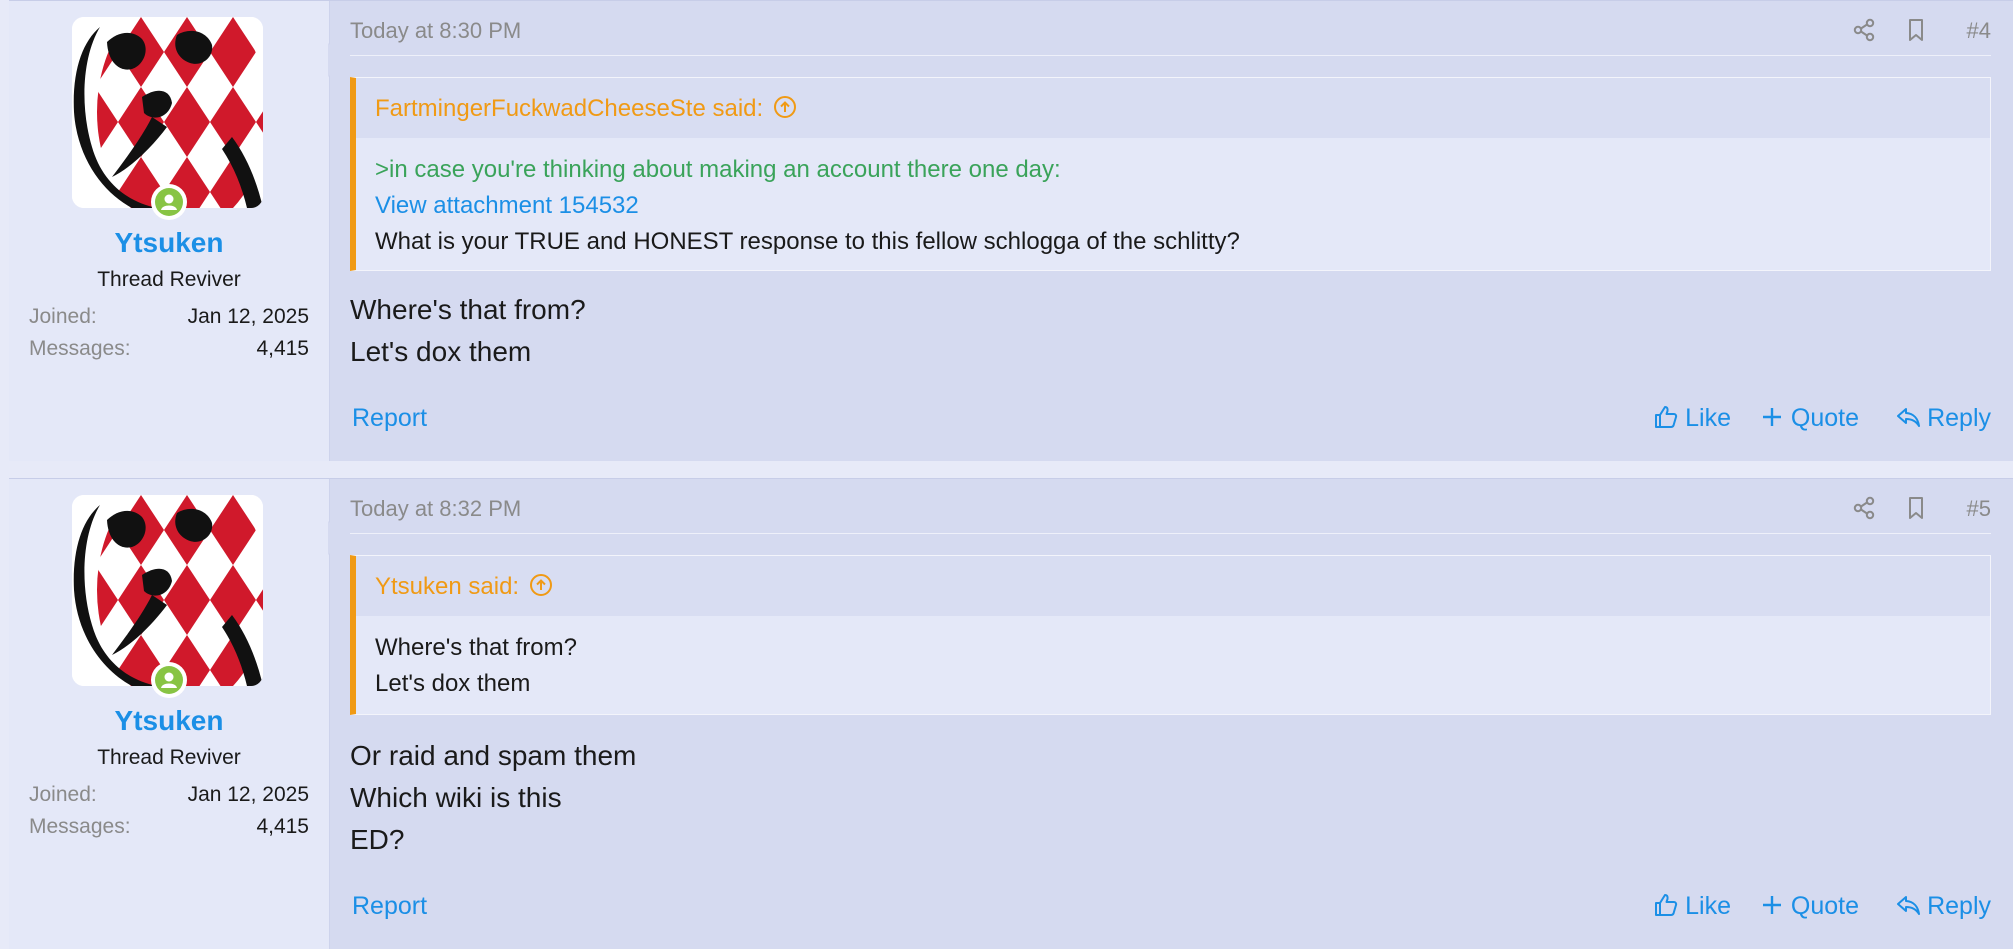 The image size is (2013, 949). I want to click on quote-author-link: Ytsuken said:, so click(464, 587).